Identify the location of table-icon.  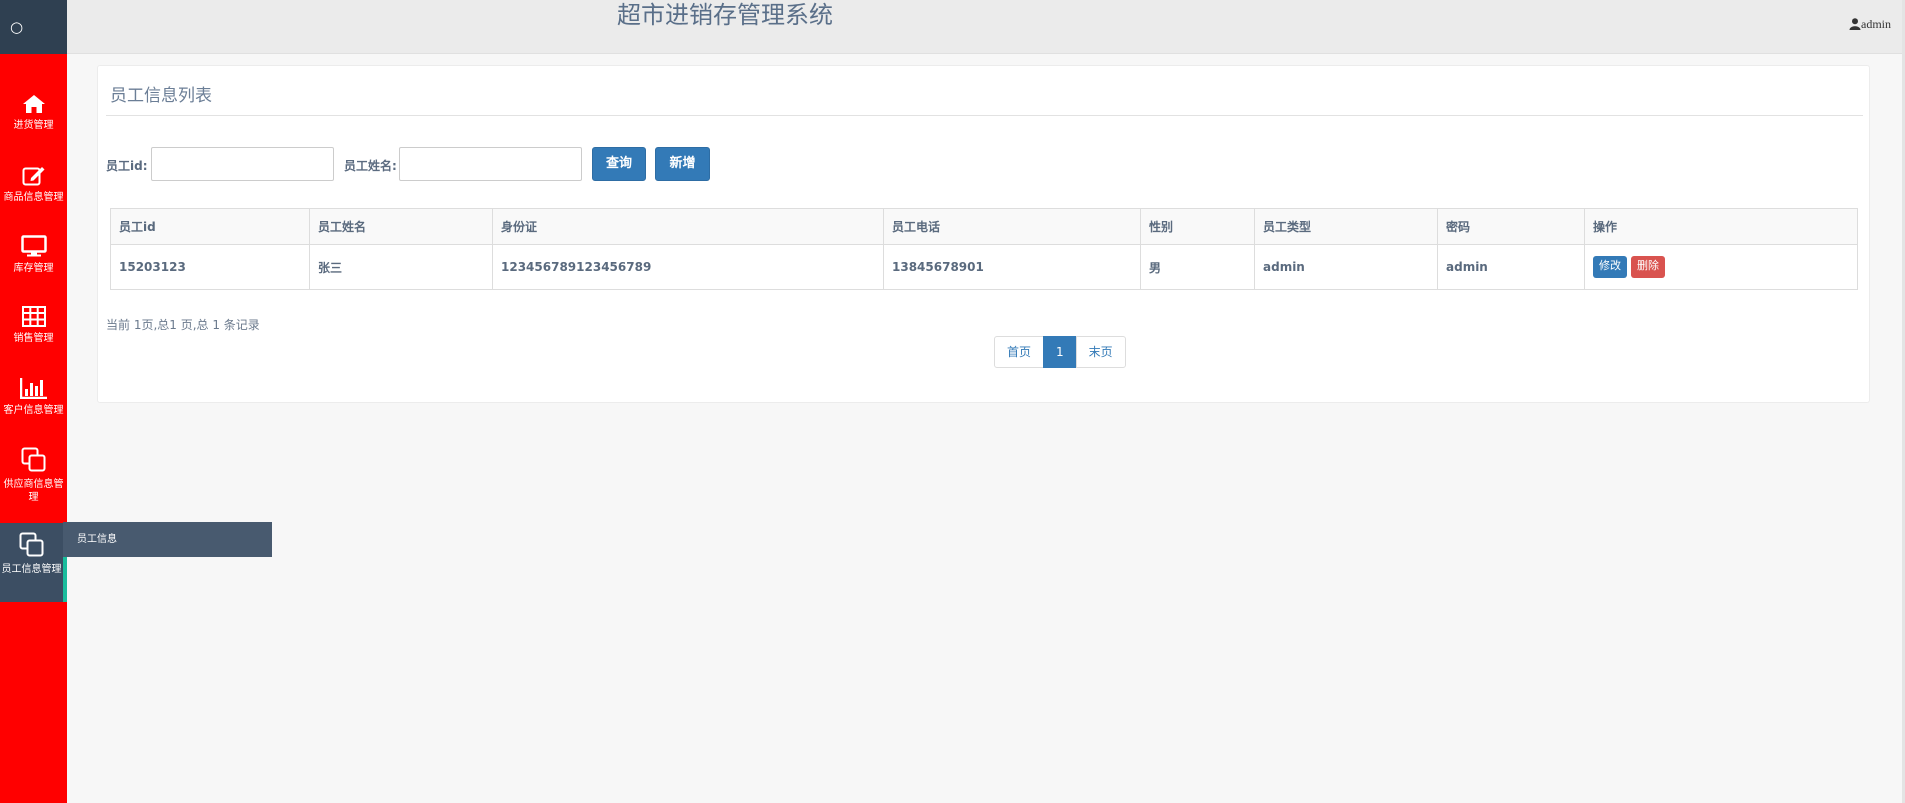
(33, 316).